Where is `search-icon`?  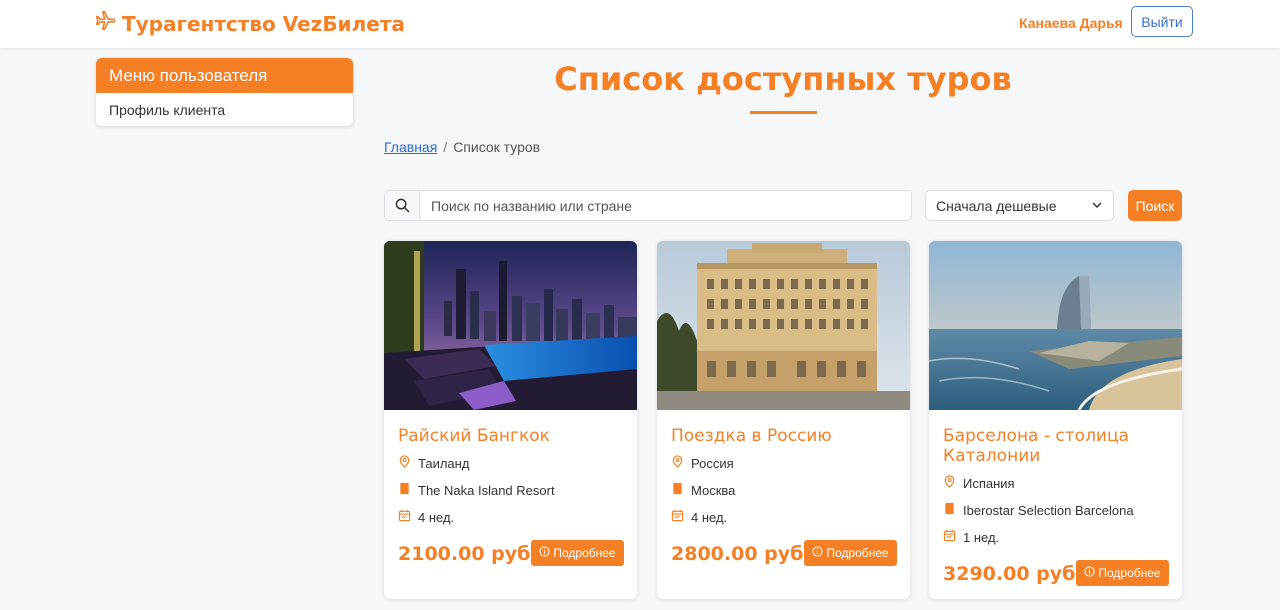
search-icon is located at coordinates (402, 205).